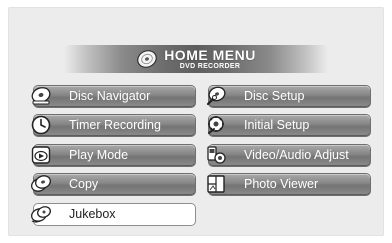  I want to click on play-mode-icon, so click(41, 155).